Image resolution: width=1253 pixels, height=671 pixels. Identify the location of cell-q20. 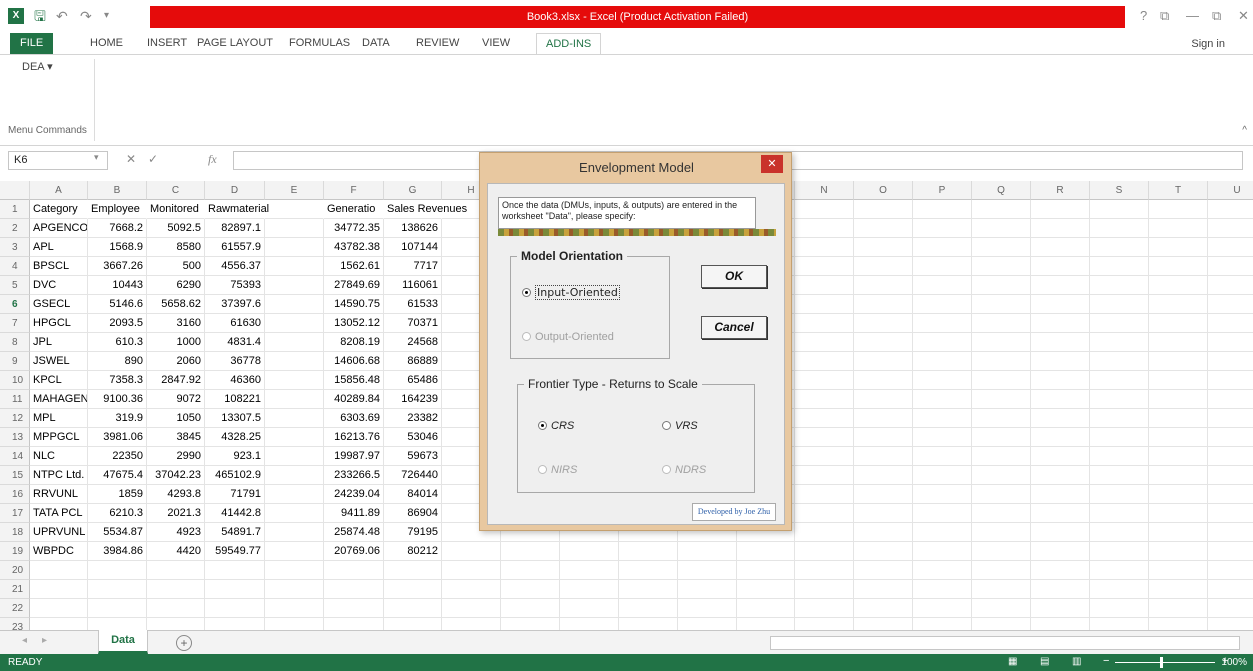
(1001, 570).